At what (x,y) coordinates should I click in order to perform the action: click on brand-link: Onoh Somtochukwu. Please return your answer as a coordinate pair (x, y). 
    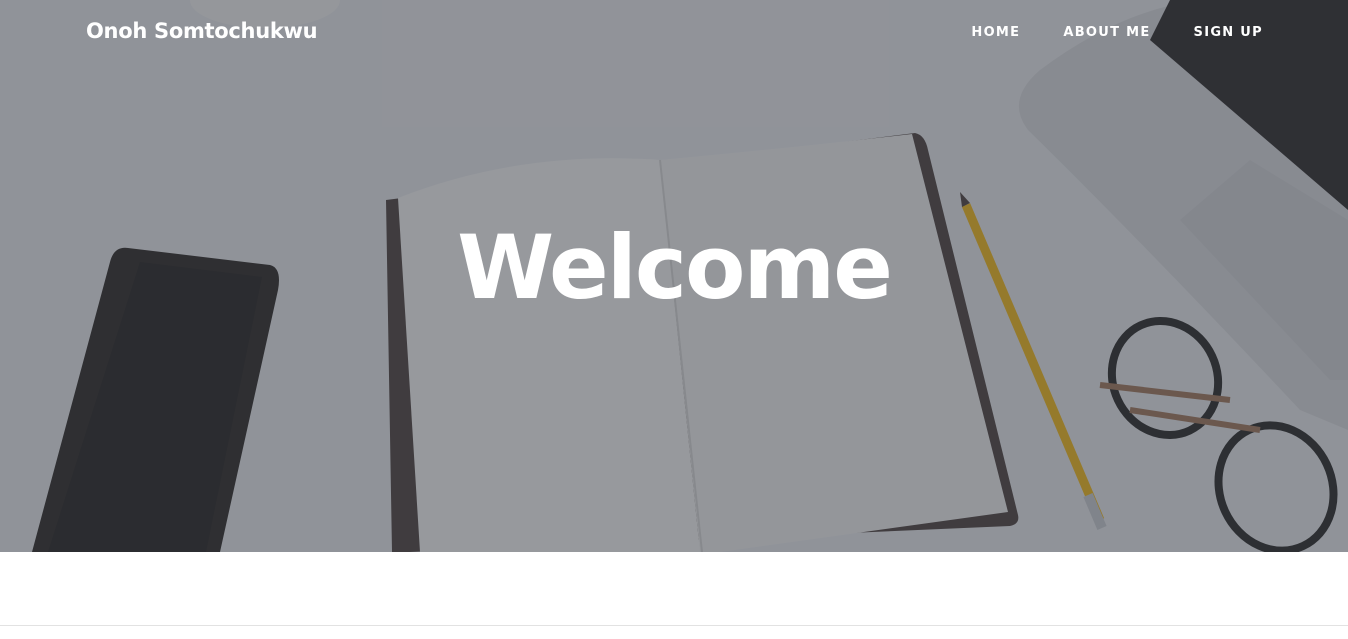
    Looking at the image, I should click on (202, 31).